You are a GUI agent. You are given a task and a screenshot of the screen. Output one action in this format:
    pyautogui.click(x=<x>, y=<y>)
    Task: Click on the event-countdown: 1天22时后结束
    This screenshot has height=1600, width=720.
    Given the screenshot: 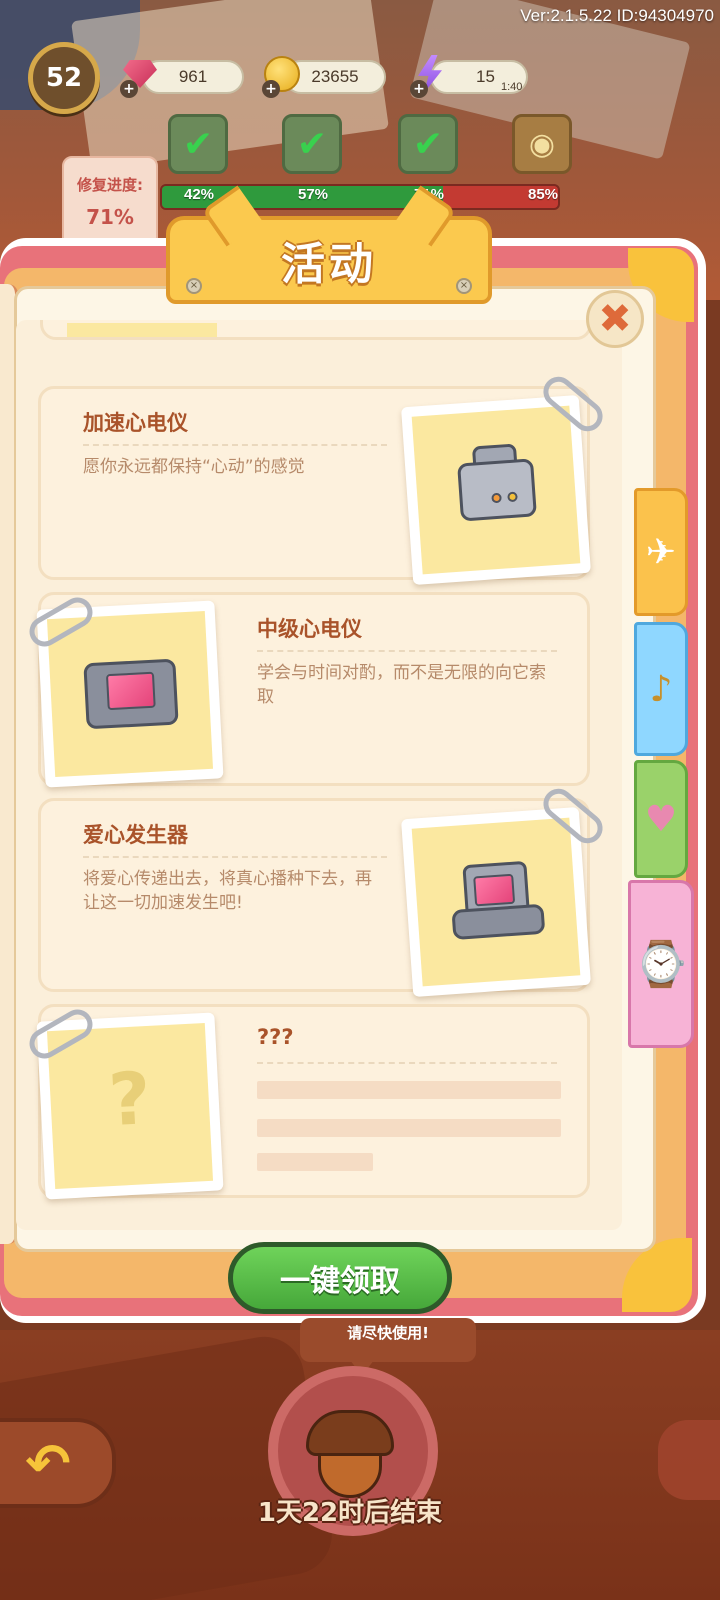 What is the action you would take?
    pyautogui.click(x=350, y=1513)
    